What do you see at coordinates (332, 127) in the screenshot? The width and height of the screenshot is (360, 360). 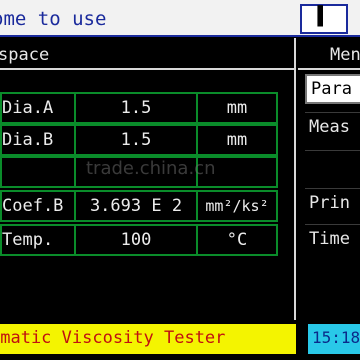 I see `menu-item-meas: Meas` at bounding box center [332, 127].